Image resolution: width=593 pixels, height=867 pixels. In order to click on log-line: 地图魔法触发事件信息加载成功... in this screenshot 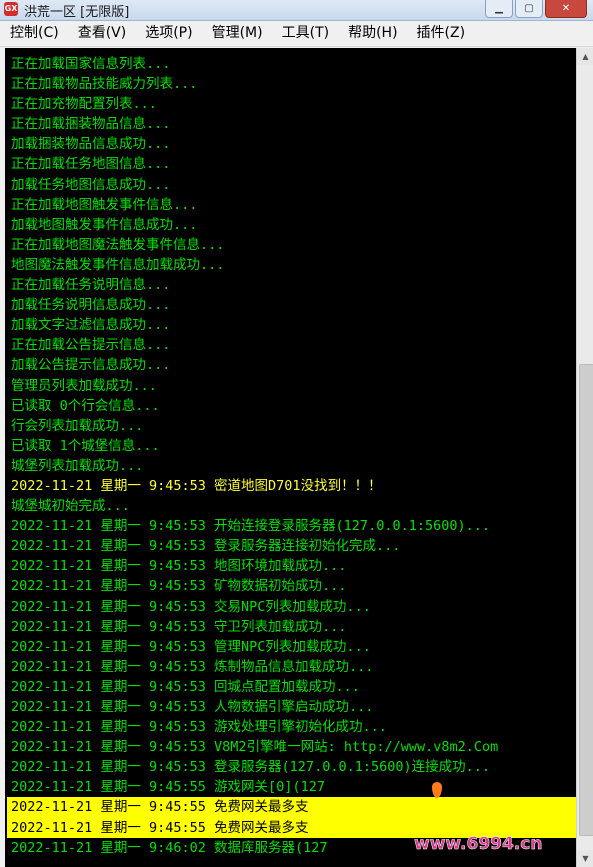, I will do `click(118, 264)`.